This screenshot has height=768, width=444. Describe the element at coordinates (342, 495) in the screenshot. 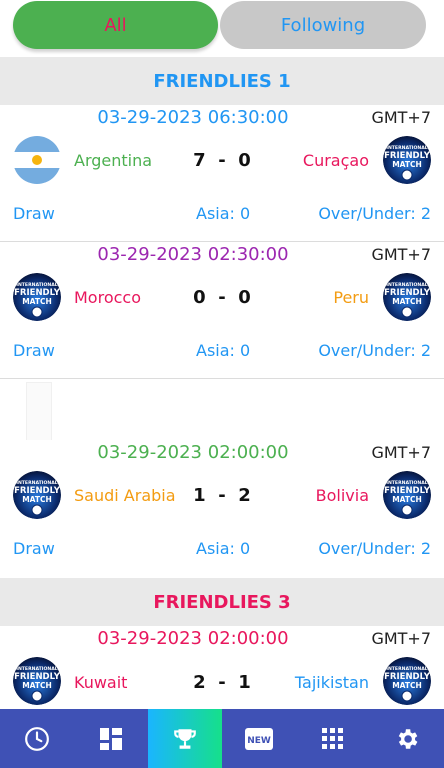

I see `away-team-name: Bolivia` at that location.